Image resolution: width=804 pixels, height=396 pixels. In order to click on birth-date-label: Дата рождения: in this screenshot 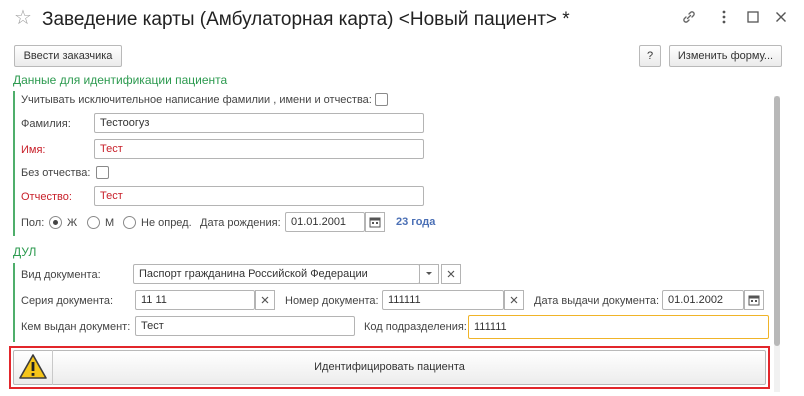, I will do `click(240, 223)`.